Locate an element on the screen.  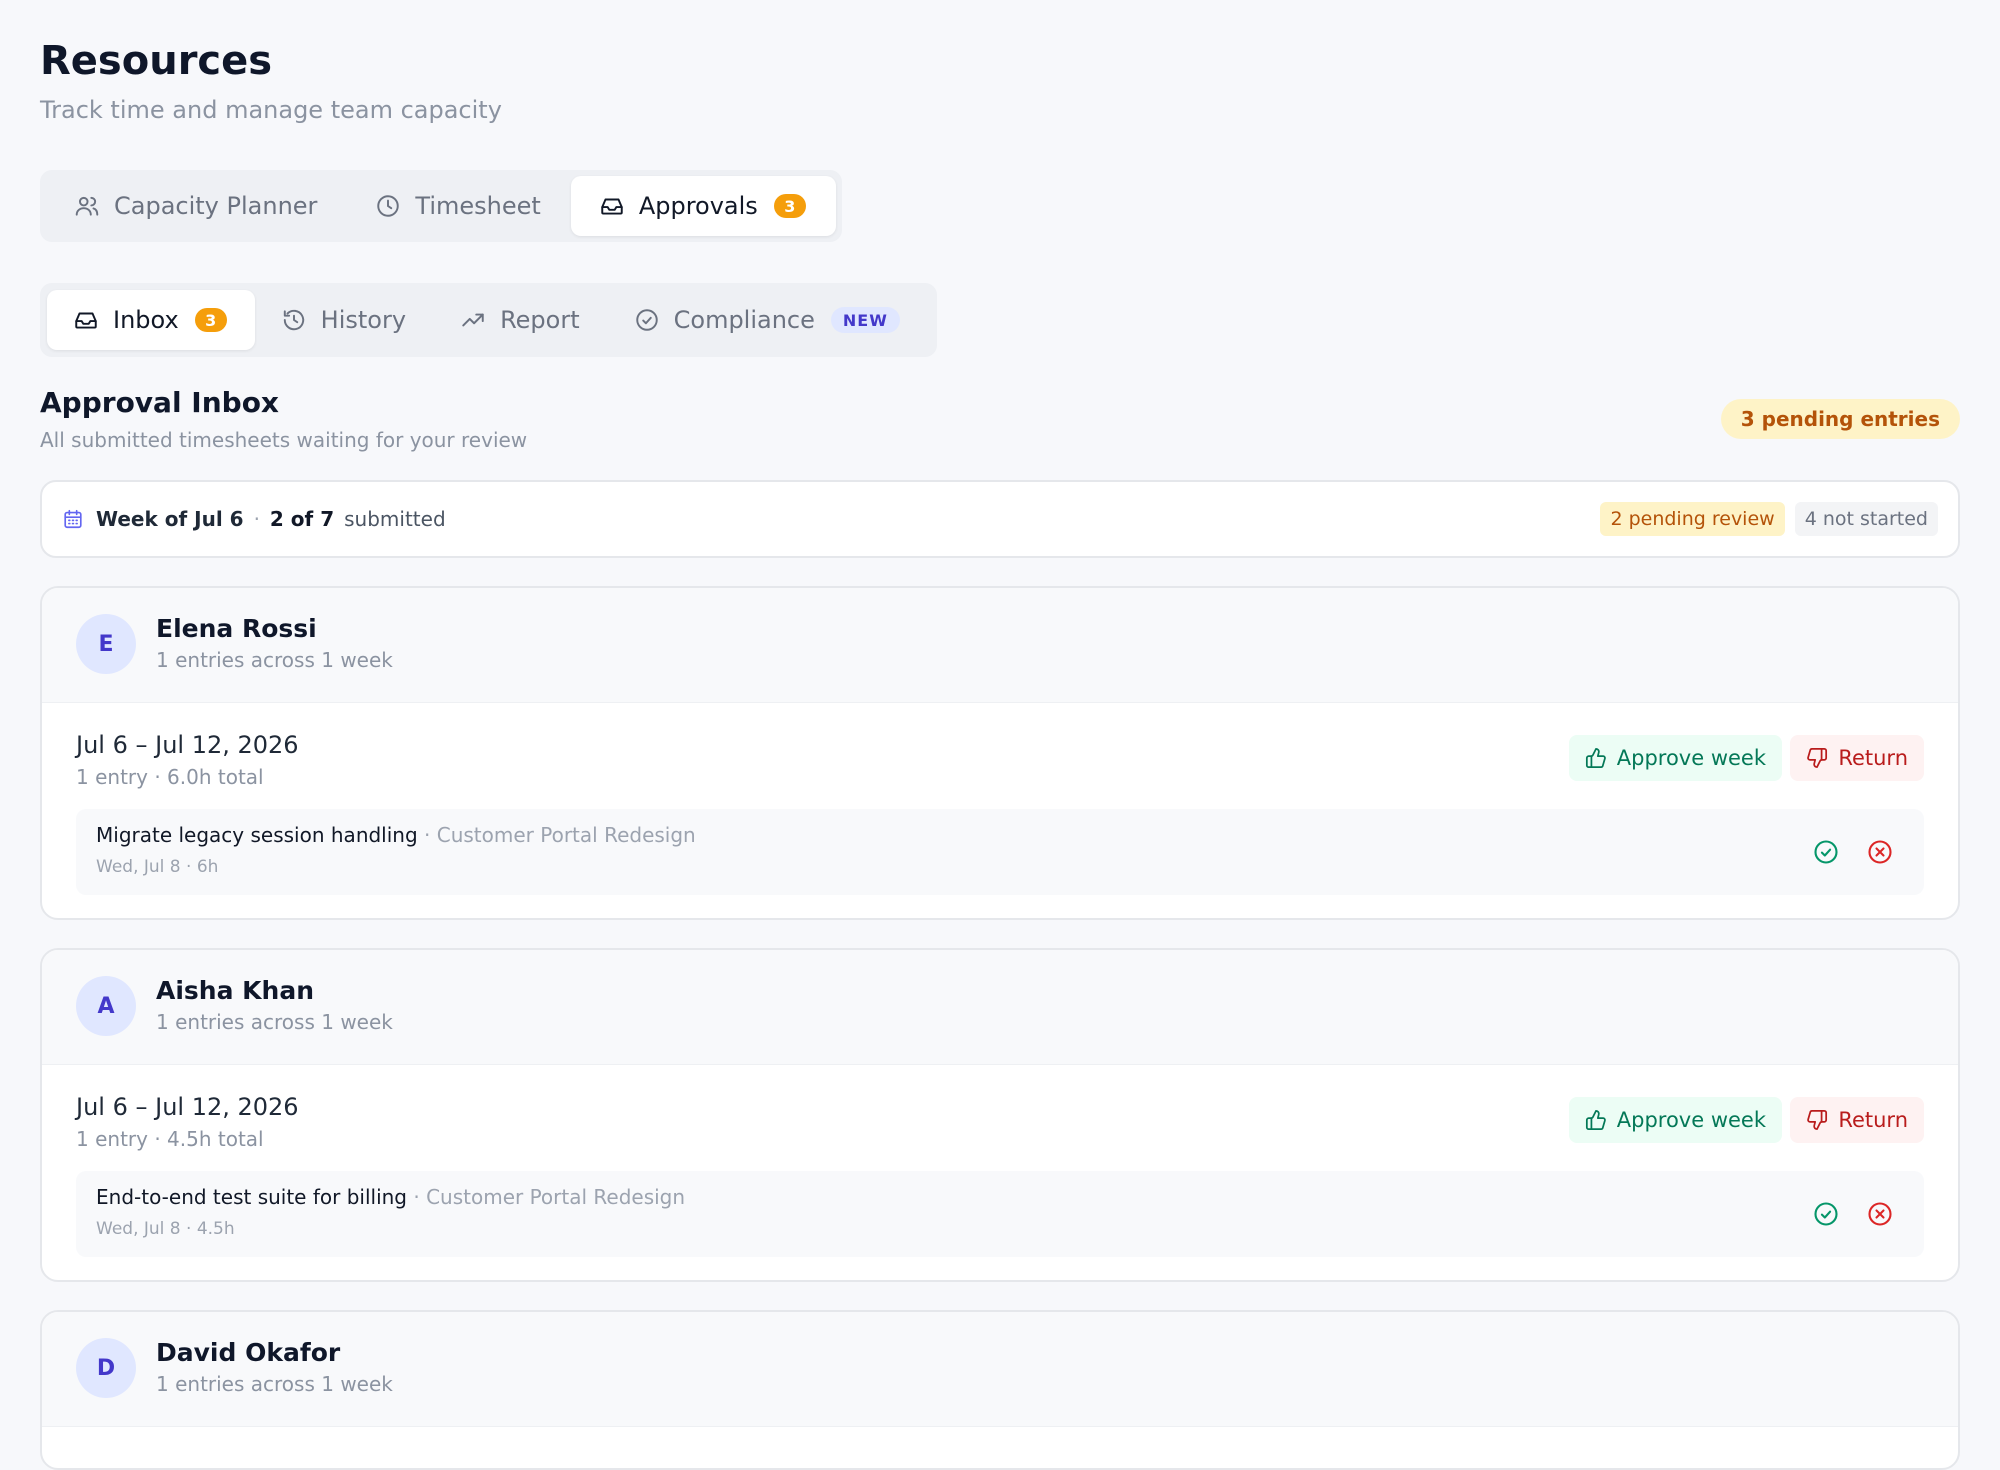
week-range-meta: 1 entry · 4.5h total is located at coordinates (170, 1139).